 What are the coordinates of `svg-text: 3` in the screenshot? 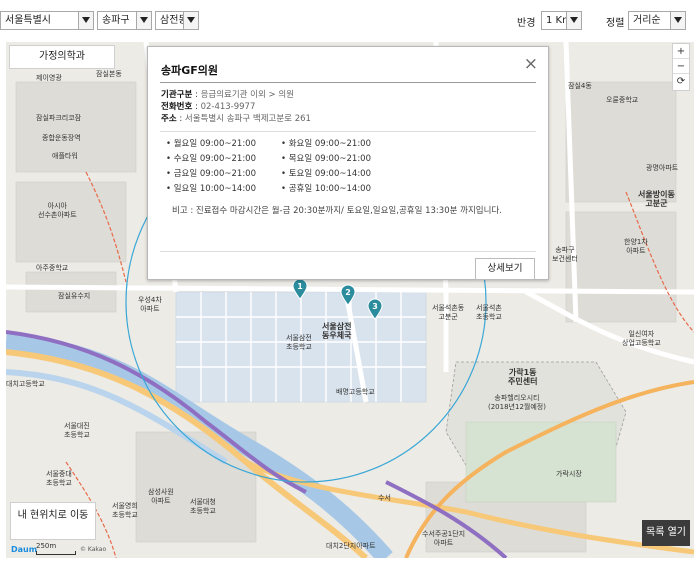 It's located at (375, 306).